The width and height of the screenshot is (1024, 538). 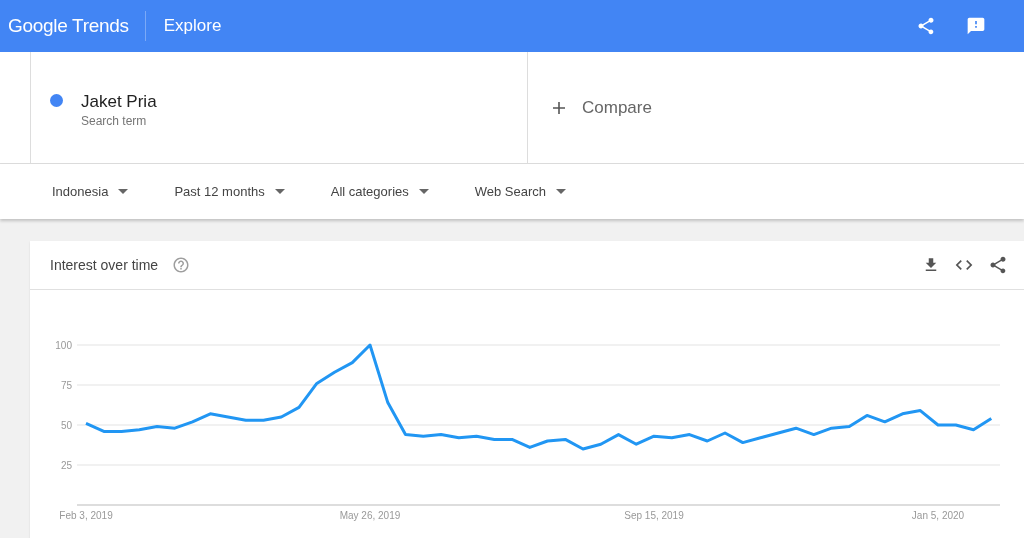 I want to click on search-term-label: Search term, so click(x=114, y=121).